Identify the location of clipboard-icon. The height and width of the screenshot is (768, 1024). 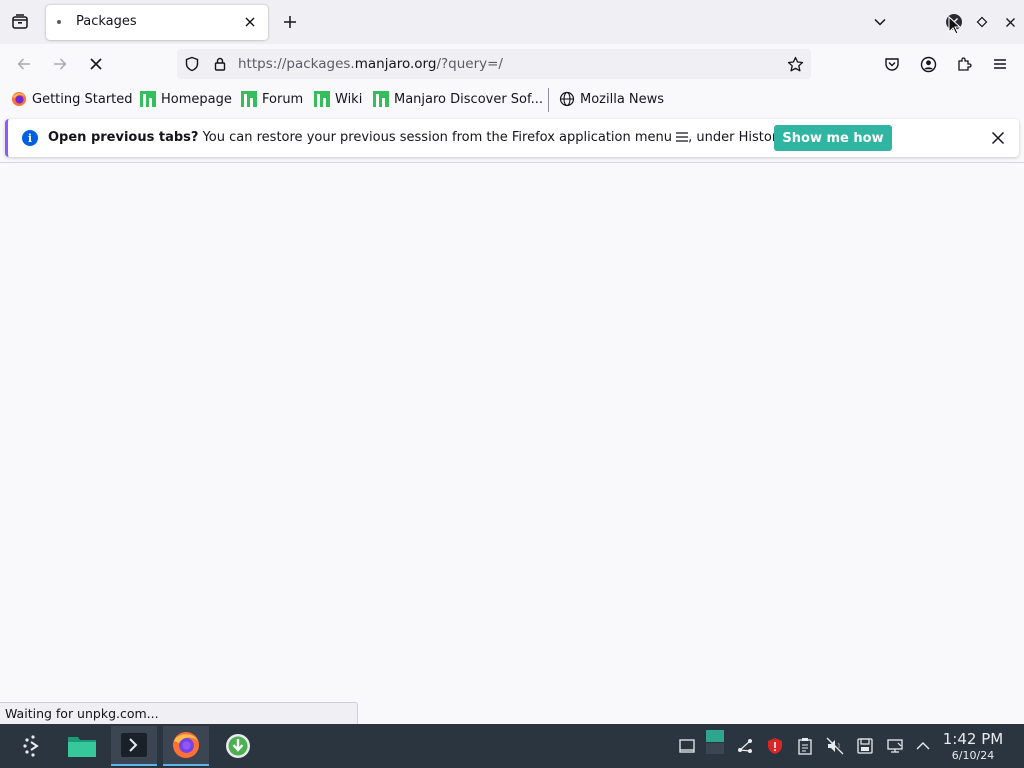
(805, 746).